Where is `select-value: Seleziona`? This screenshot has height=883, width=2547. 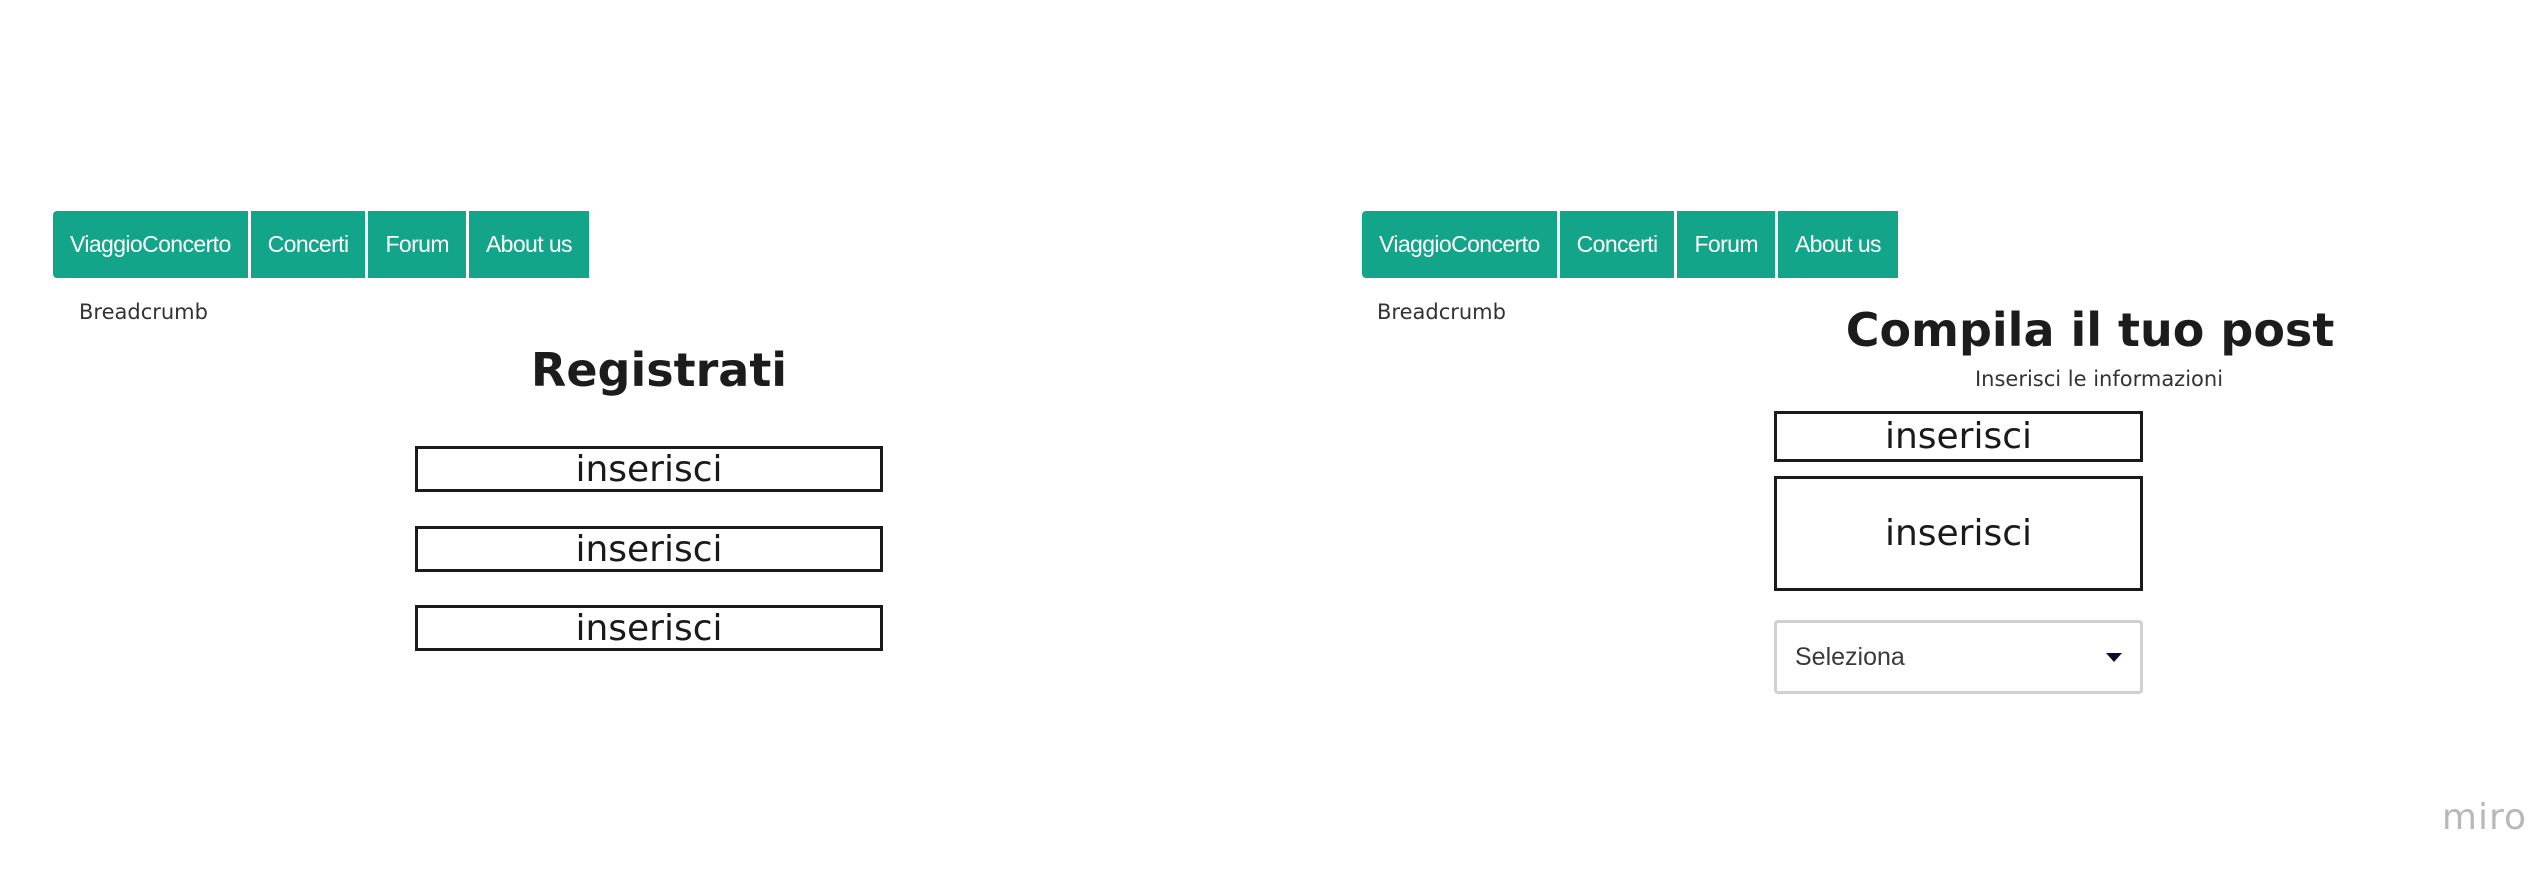
select-value: Seleziona is located at coordinates (1850, 656).